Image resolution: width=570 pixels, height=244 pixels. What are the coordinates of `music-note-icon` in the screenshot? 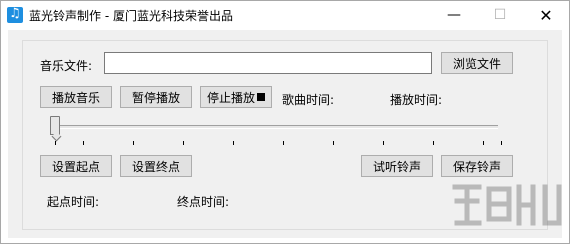 It's located at (15, 14).